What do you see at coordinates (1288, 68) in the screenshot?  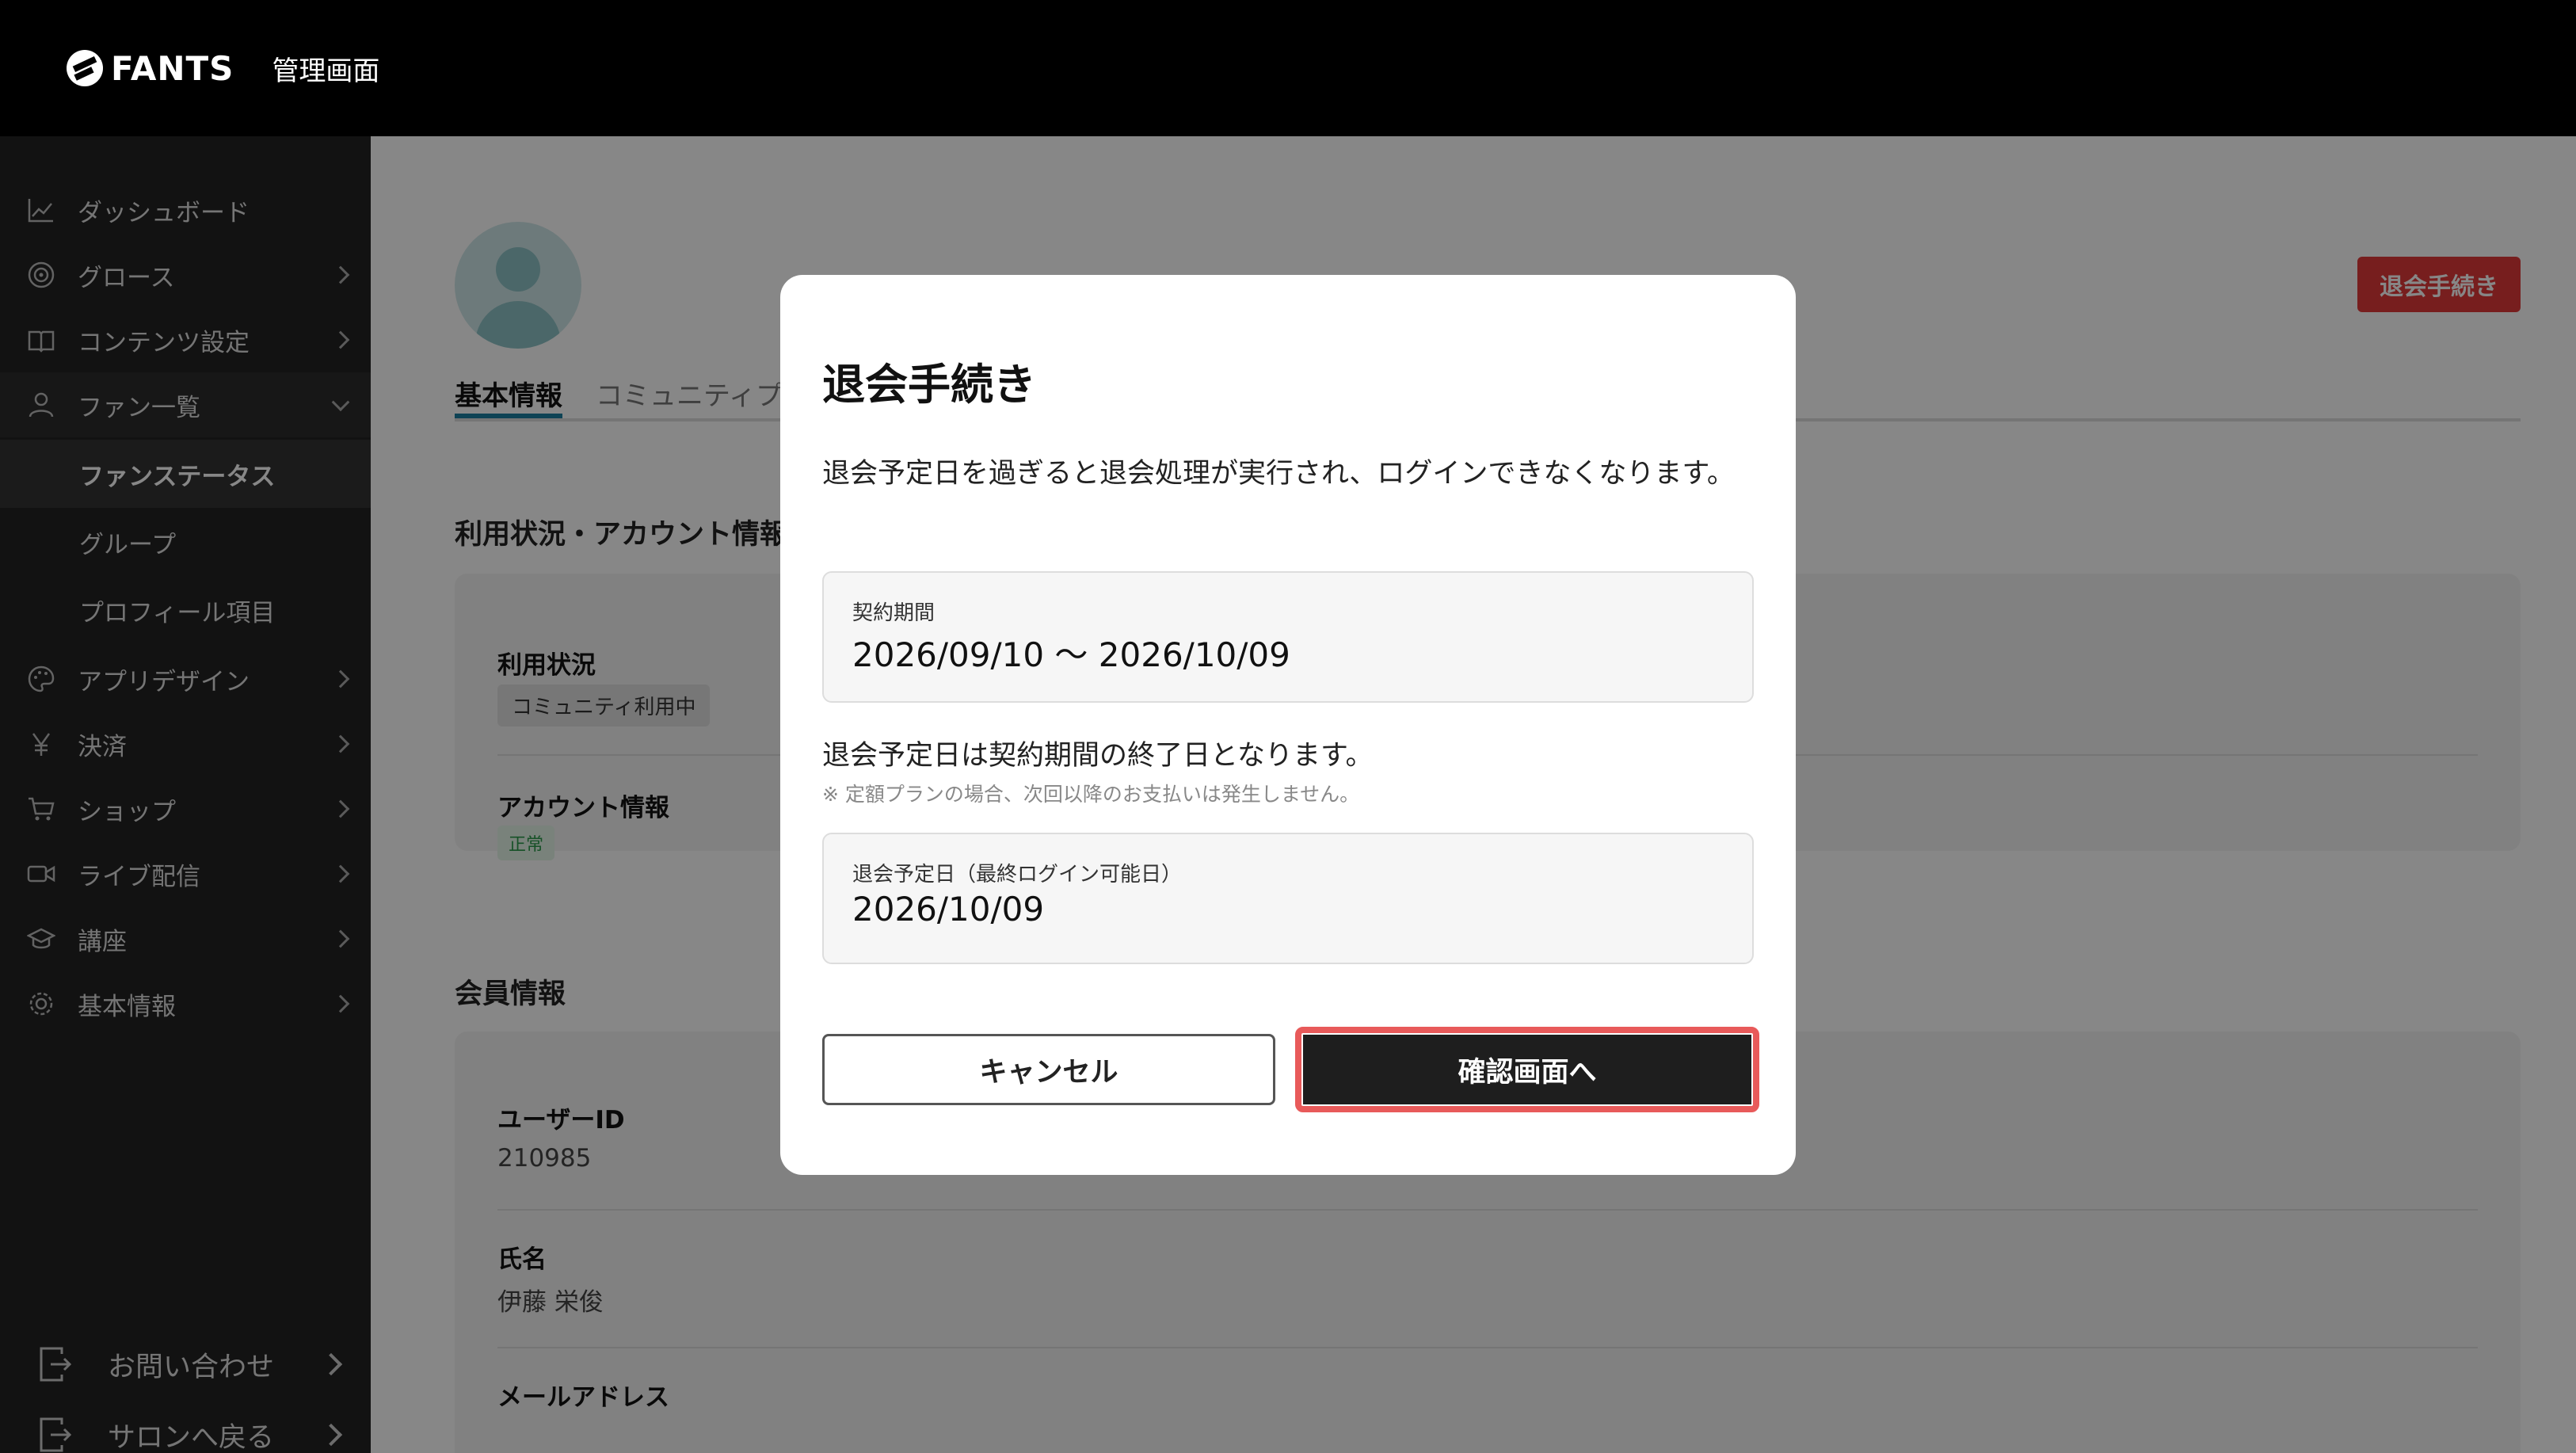 I see `top-header: FANTS 管理画面` at bounding box center [1288, 68].